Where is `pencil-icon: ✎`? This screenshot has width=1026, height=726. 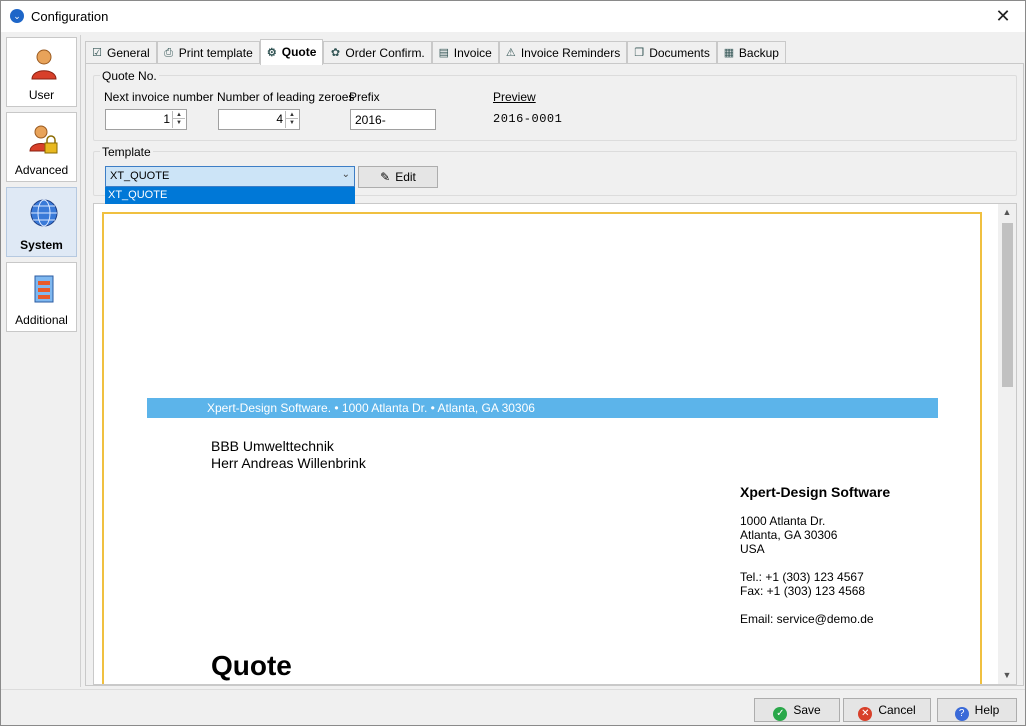 pencil-icon: ✎ is located at coordinates (385, 177).